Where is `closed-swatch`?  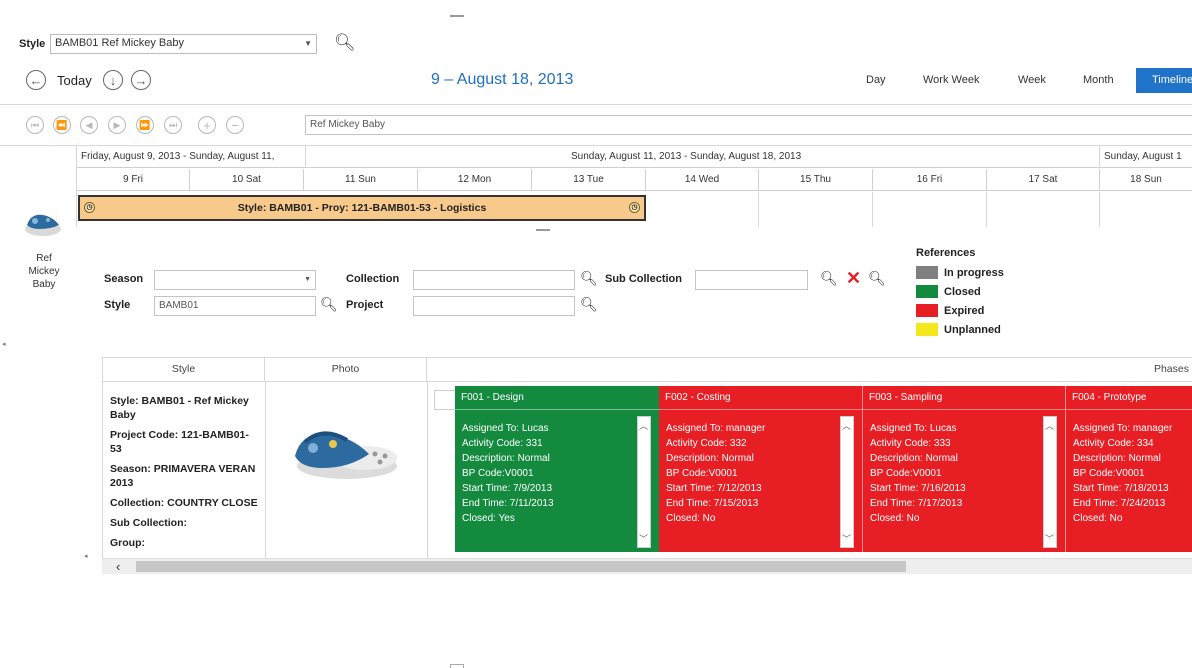
closed-swatch is located at coordinates (927, 291).